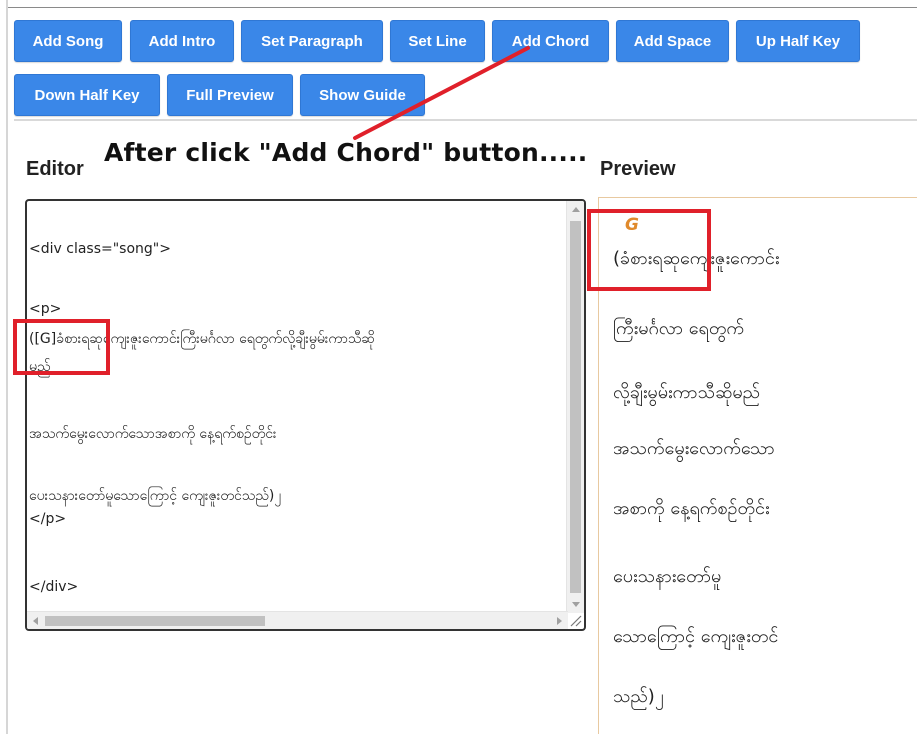 This screenshot has width=917, height=734. Describe the element at coordinates (576, 209) in the screenshot. I see `scroll-up-icon` at that location.